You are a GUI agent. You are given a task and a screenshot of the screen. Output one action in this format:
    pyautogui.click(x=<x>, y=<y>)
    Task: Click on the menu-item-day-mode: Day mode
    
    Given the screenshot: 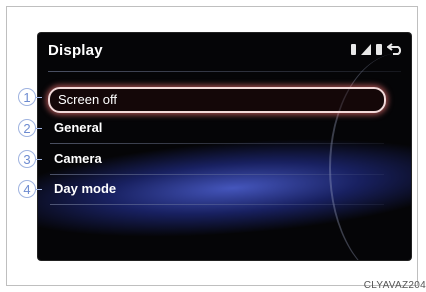 What is the action you would take?
    pyautogui.click(x=217, y=191)
    